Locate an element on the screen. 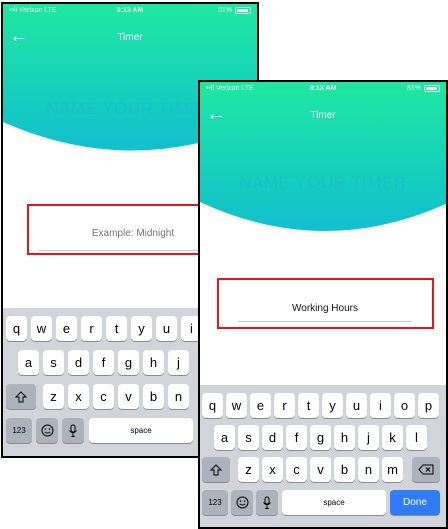 The height and width of the screenshot is (529, 448). key-o: o is located at coordinates (404, 405).